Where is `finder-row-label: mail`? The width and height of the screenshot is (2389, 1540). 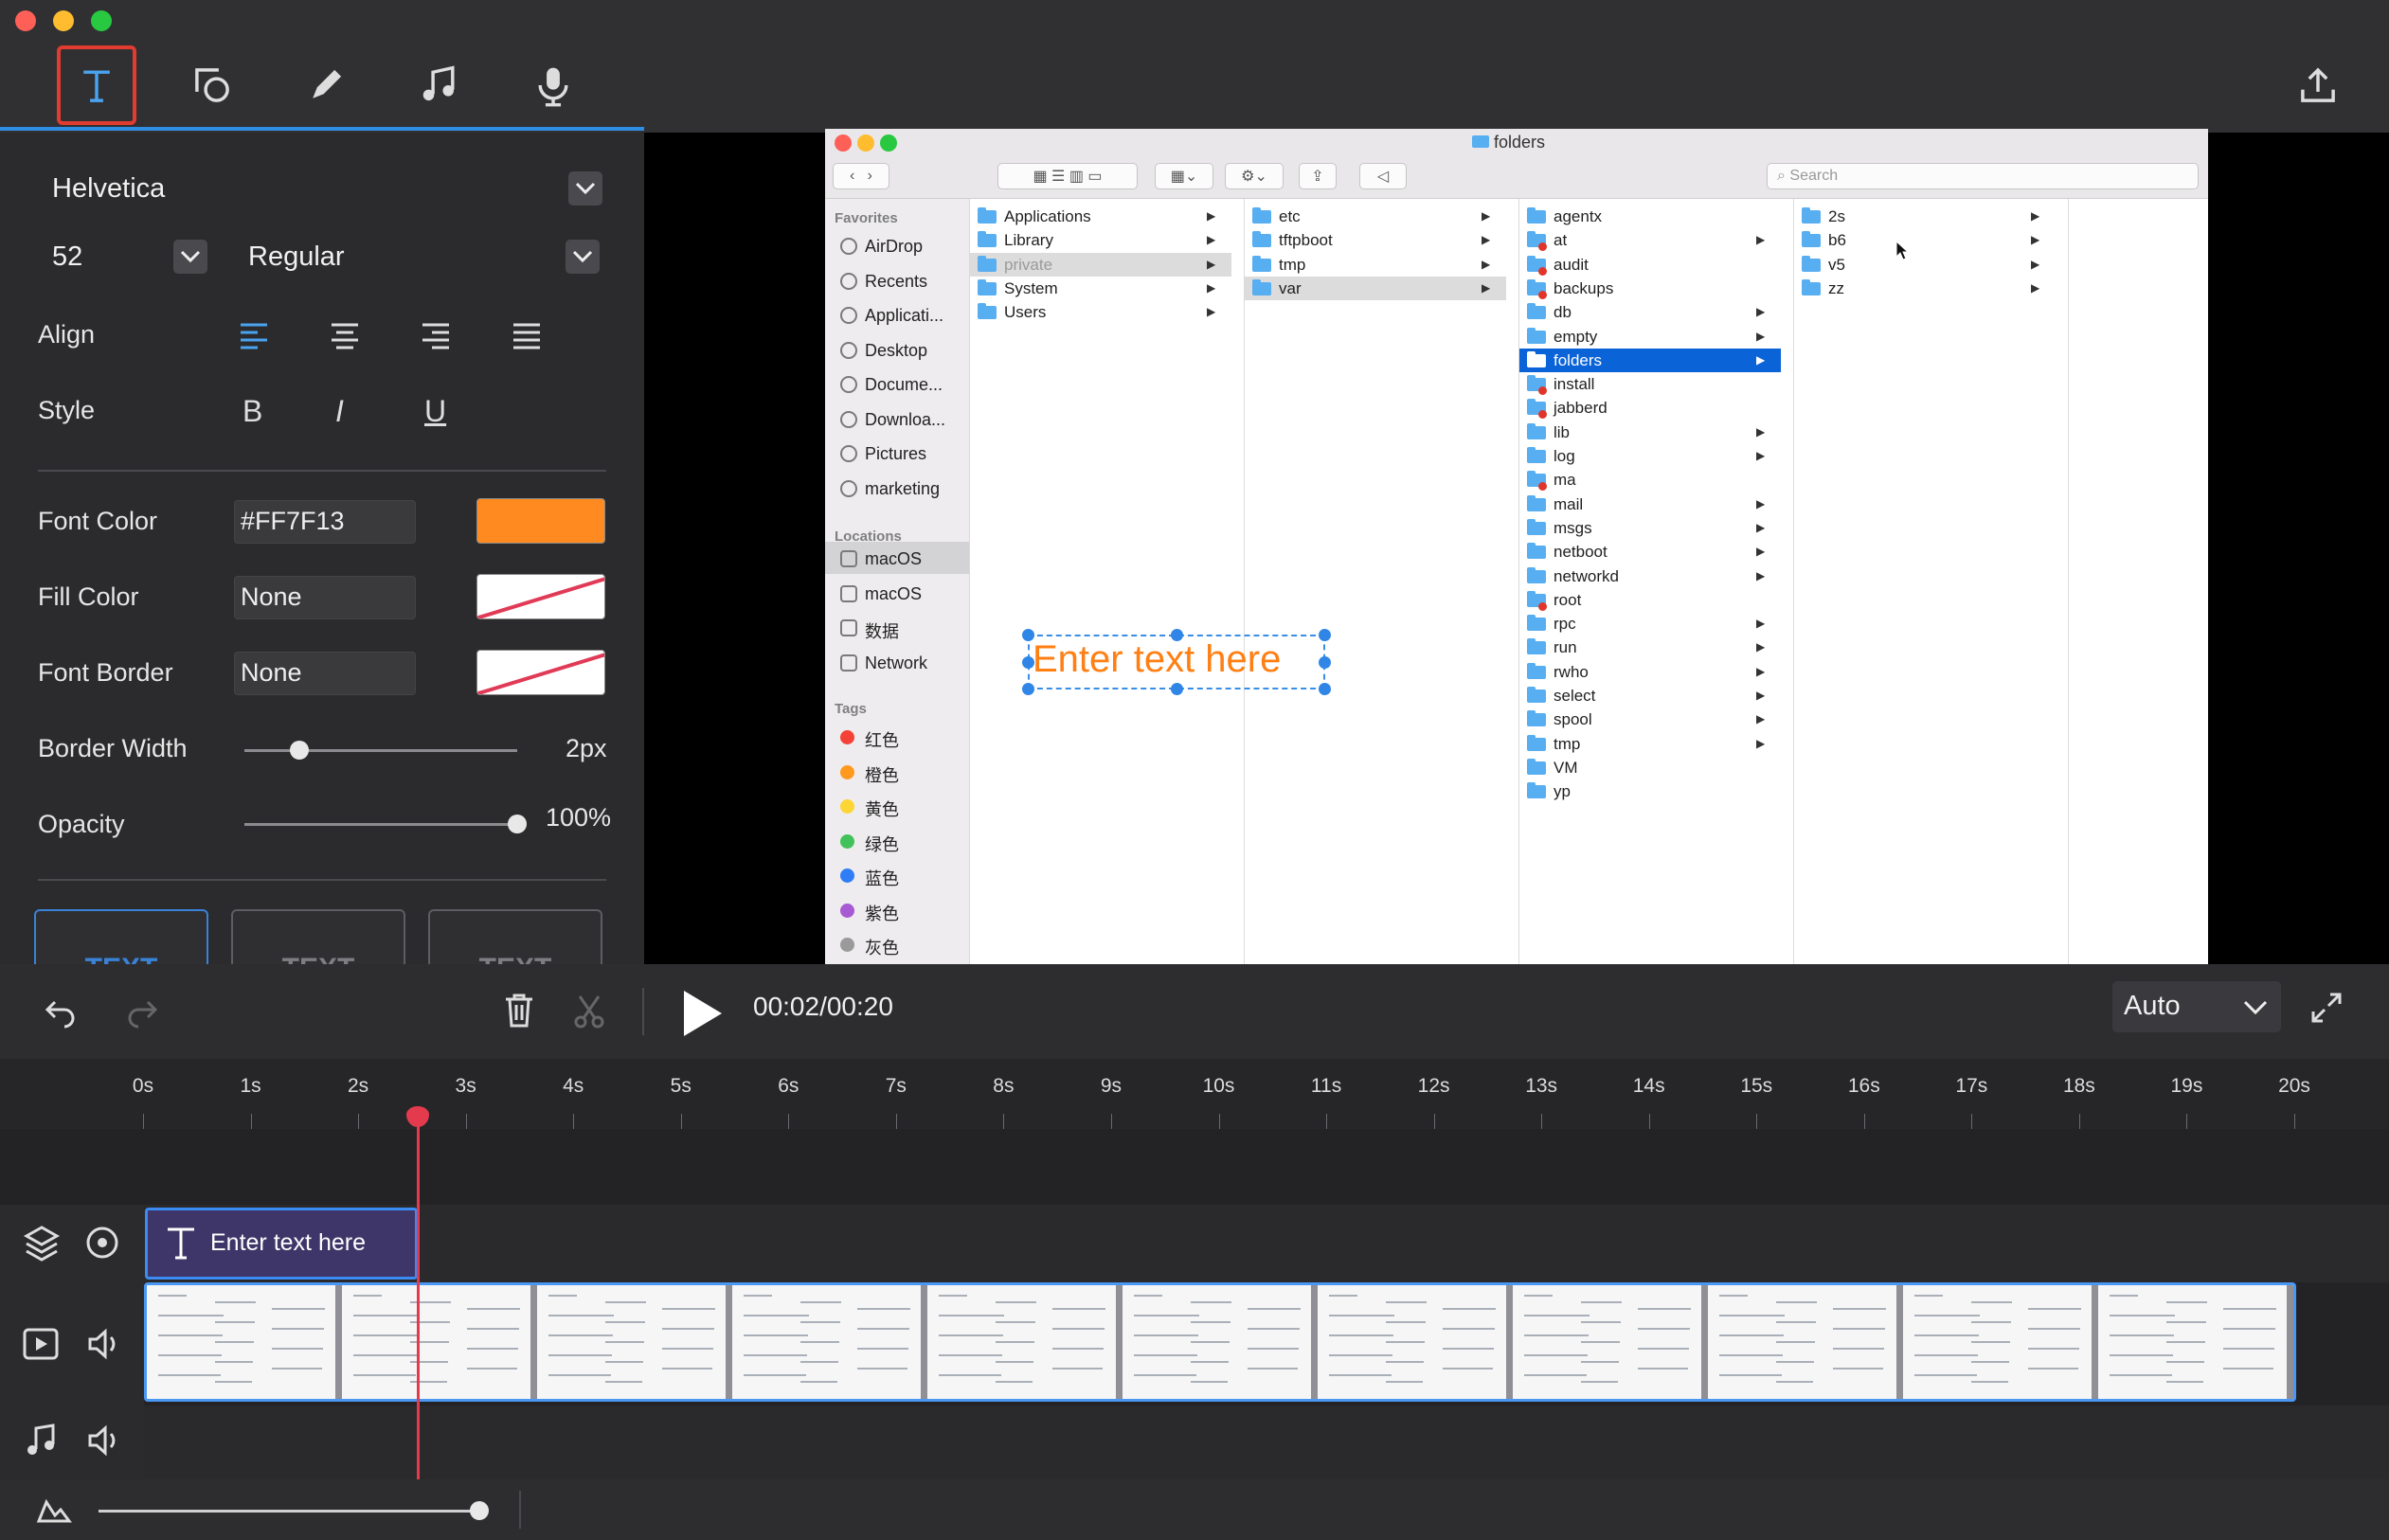
finder-row-label: mail is located at coordinates (1569, 503).